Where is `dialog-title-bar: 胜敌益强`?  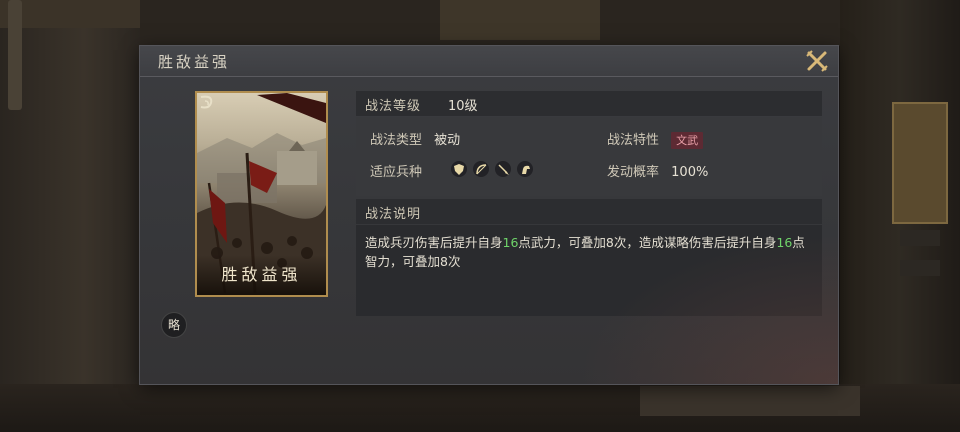
dialog-title-bar: 胜敌益强 is located at coordinates (489, 61).